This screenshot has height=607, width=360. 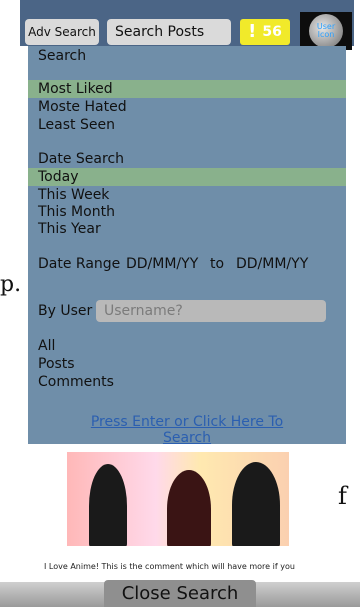 What do you see at coordinates (180, 593) in the screenshot?
I see `close-search-button: Close Search` at bounding box center [180, 593].